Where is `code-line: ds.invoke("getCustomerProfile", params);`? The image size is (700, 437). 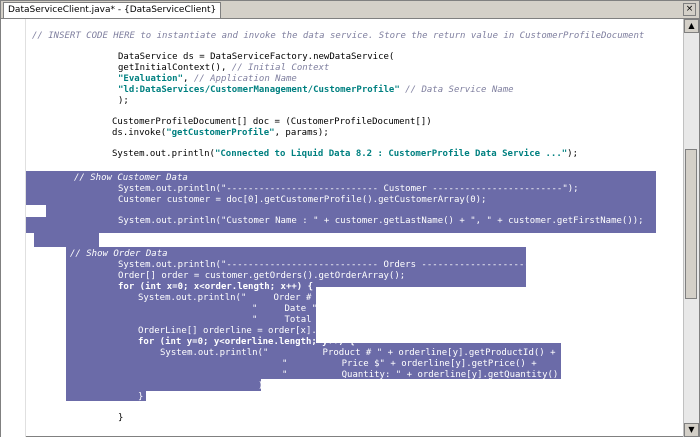
code-line: ds.invoke("getCustomerProfile", params); is located at coordinates (220, 133).